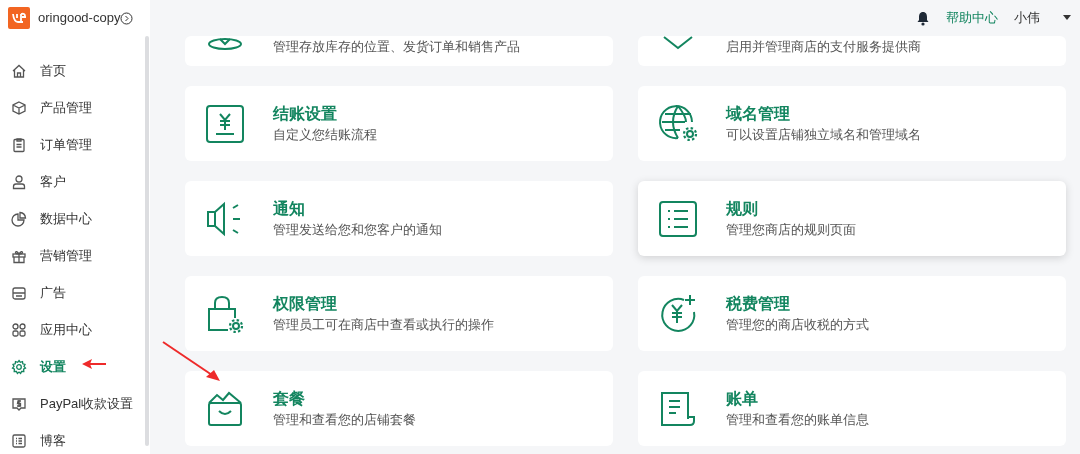 This screenshot has width=1080, height=454. I want to click on user-icon, so click(19, 181).